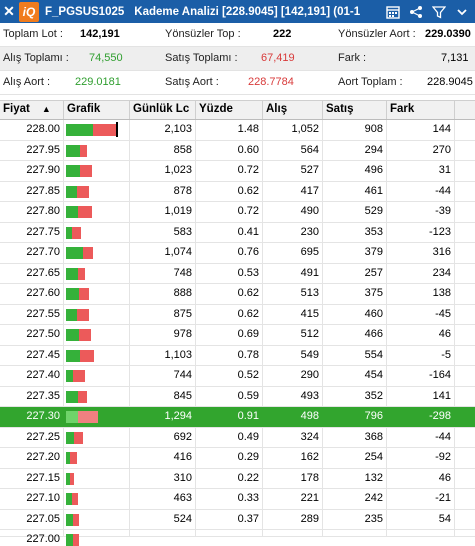 The image size is (475, 546). I want to click on table-row: 227.00, so click(237, 538).